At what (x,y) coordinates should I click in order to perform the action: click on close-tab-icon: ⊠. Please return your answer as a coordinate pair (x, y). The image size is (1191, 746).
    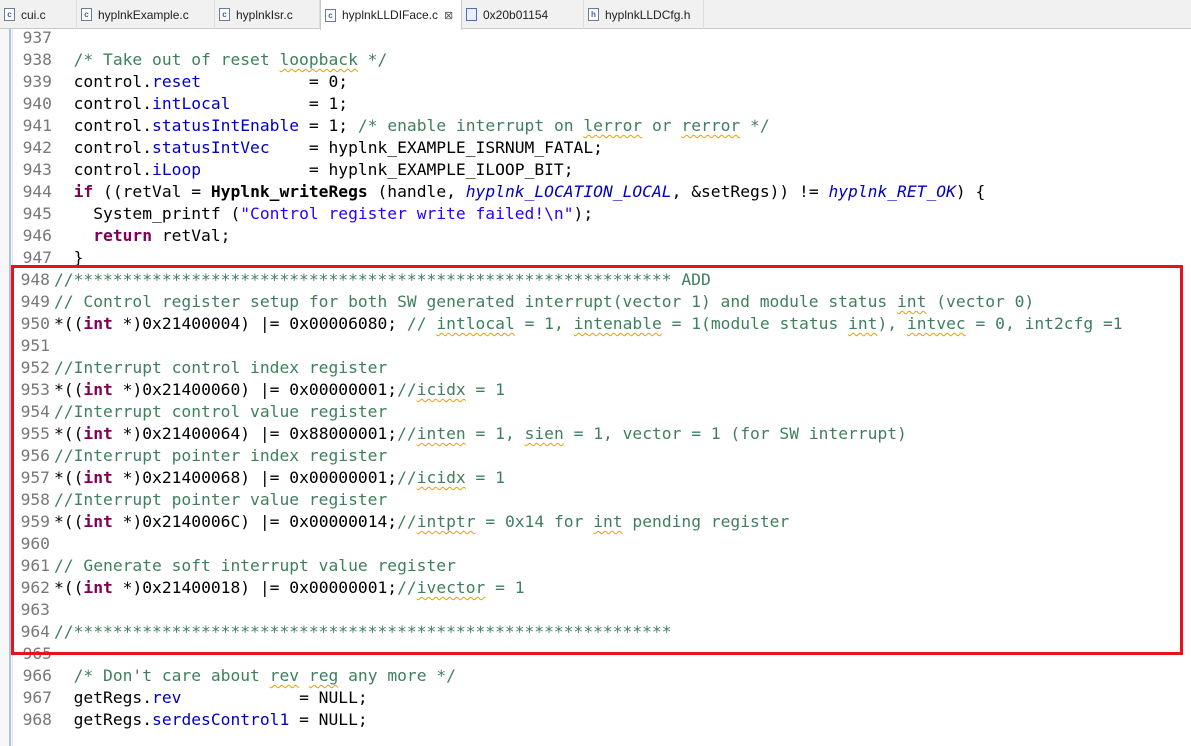
    Looking at the image, I should click on (448, 15).